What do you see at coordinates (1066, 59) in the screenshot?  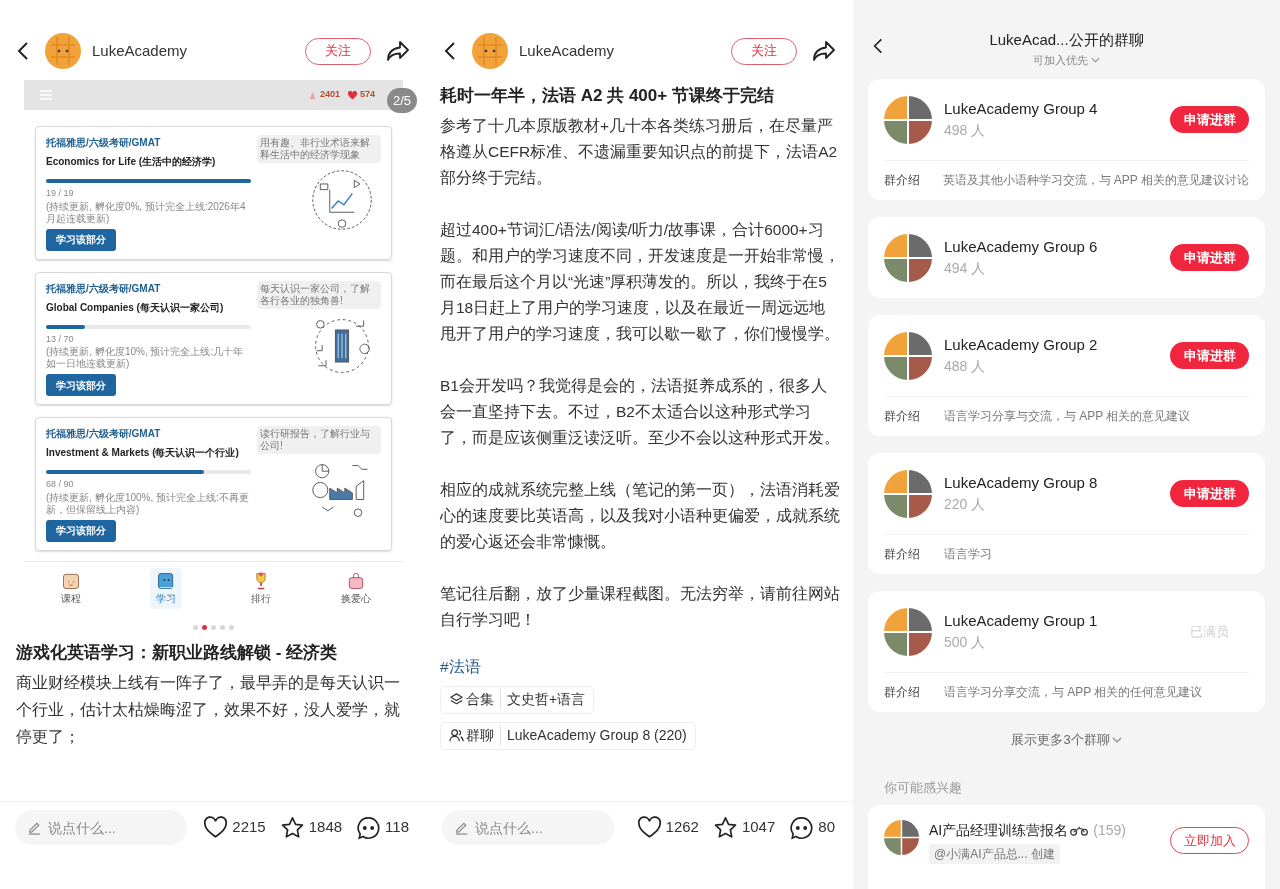 I see `filter-dropdown: 可加入优先` at bounding box center [1066, 59].